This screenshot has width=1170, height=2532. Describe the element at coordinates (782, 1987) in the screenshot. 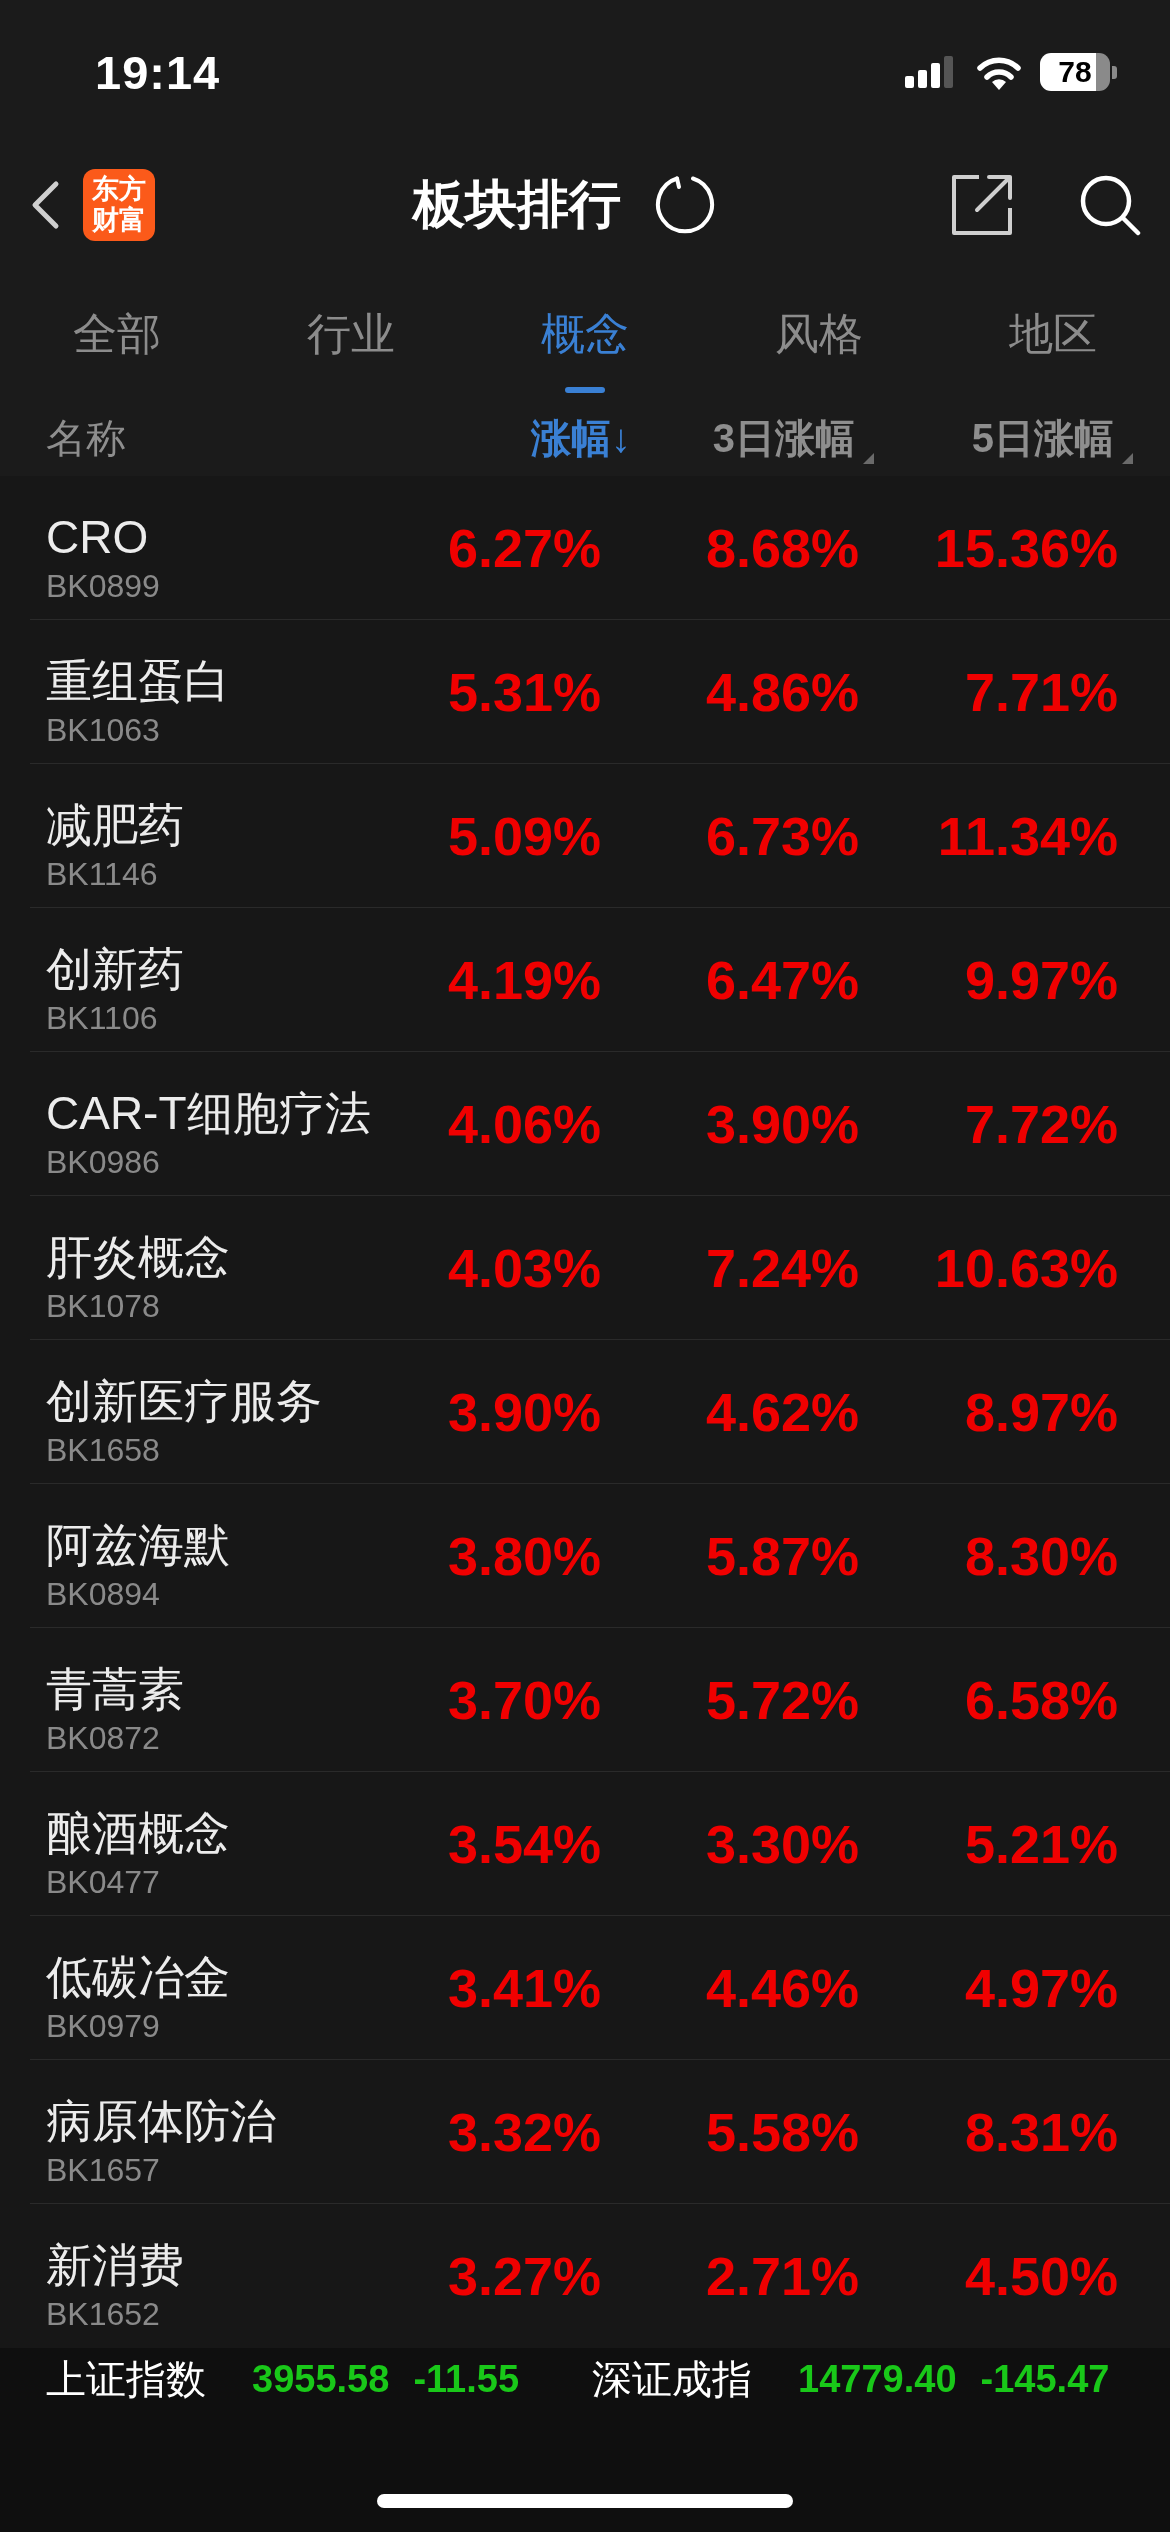

I see `change-percent: 4.46%` at that location.